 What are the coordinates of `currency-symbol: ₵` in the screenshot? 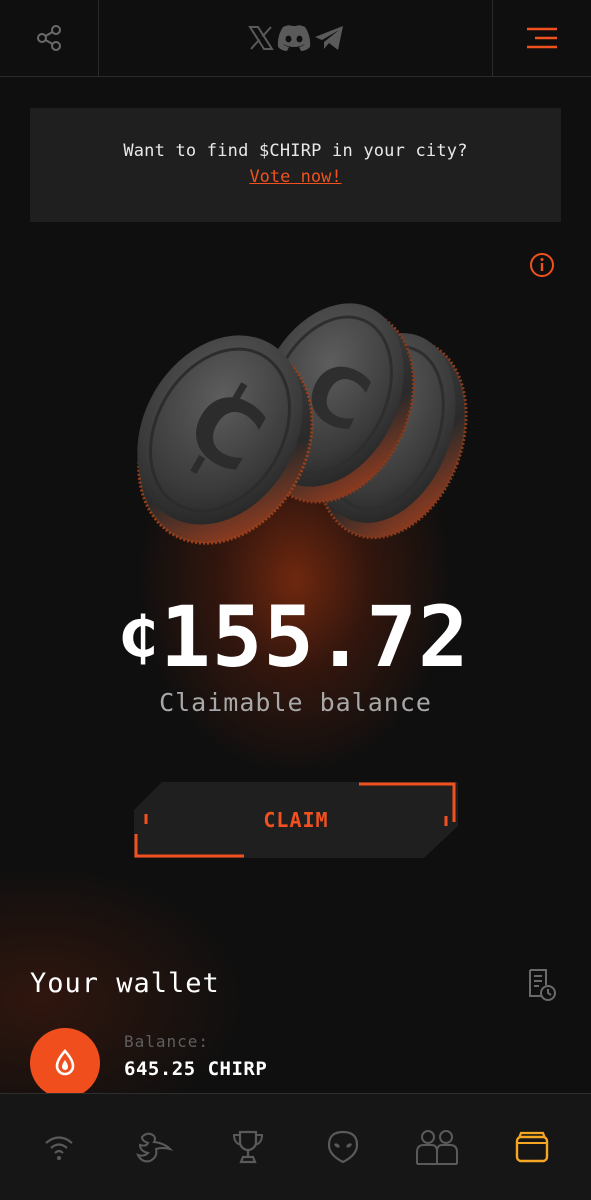 It's located at (139, 637).